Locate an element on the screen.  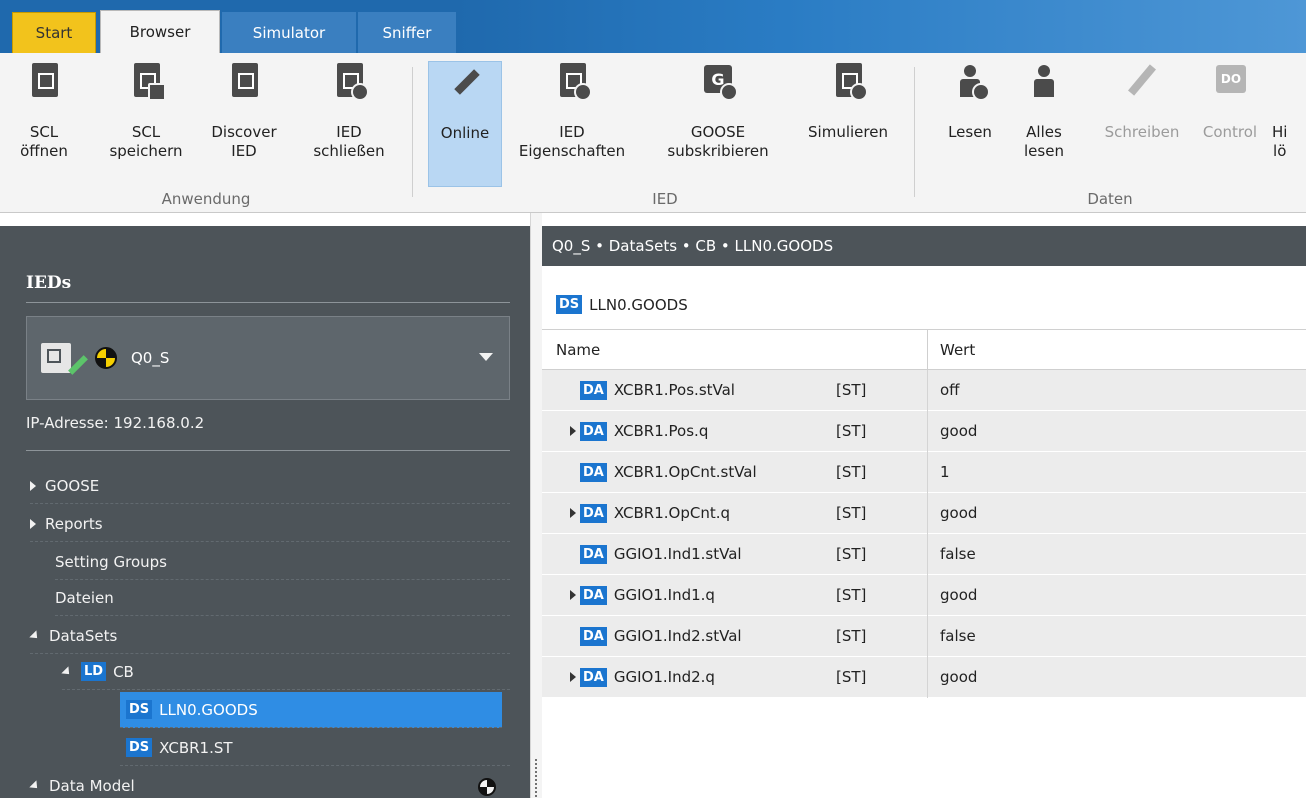
clear-button: Hi lö is located at coordinates (1289, 111).